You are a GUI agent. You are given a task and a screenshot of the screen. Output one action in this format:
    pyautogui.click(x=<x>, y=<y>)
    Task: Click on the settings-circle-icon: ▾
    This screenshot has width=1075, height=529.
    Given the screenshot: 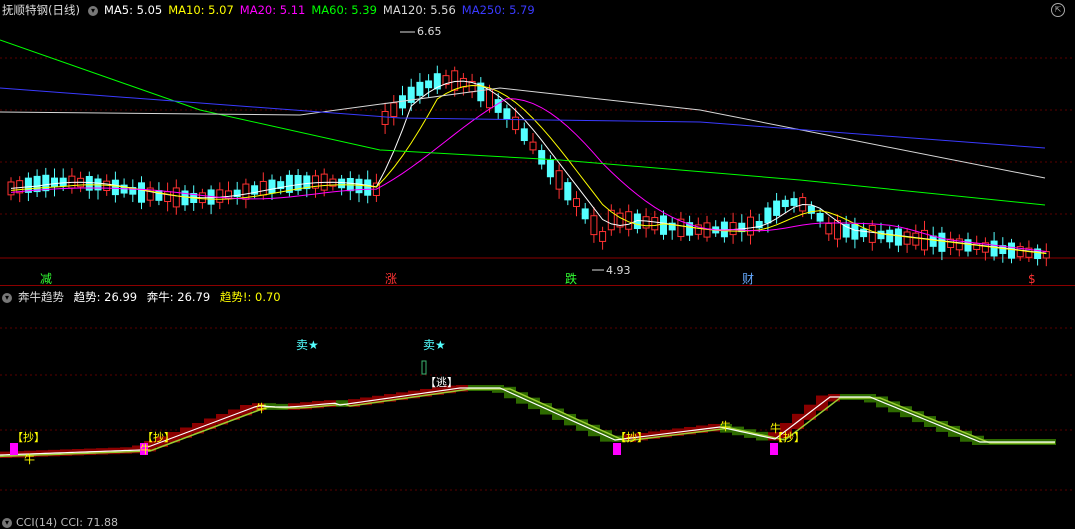 What is the action you would take?
    pyautogui.click(x=7, y=523)
    